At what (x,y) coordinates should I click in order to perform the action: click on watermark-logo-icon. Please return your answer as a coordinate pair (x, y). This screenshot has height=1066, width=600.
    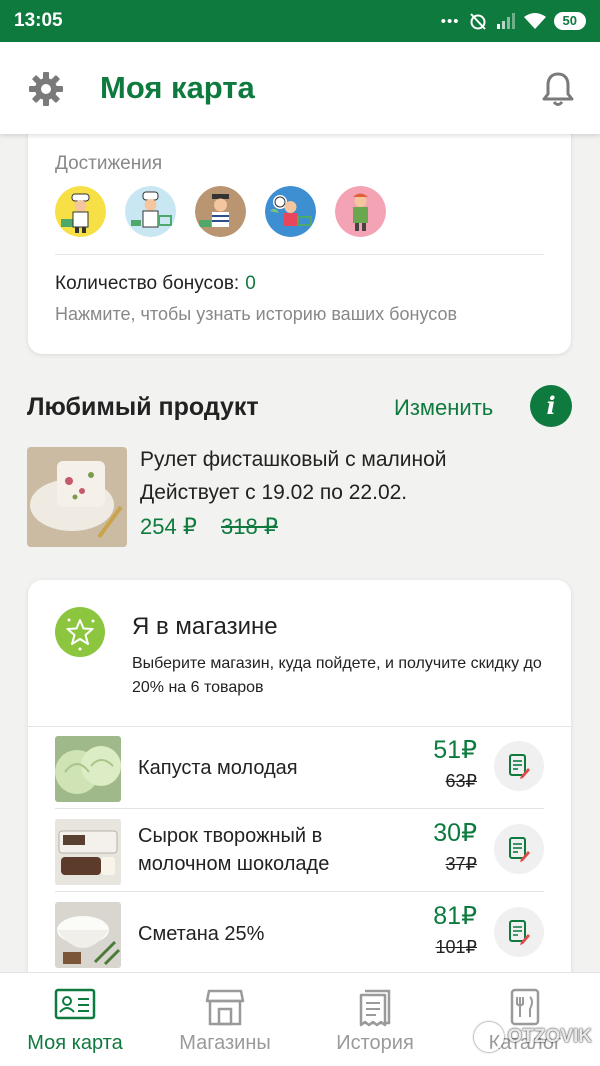
    Looking at the image, I should click on (488, 1037).